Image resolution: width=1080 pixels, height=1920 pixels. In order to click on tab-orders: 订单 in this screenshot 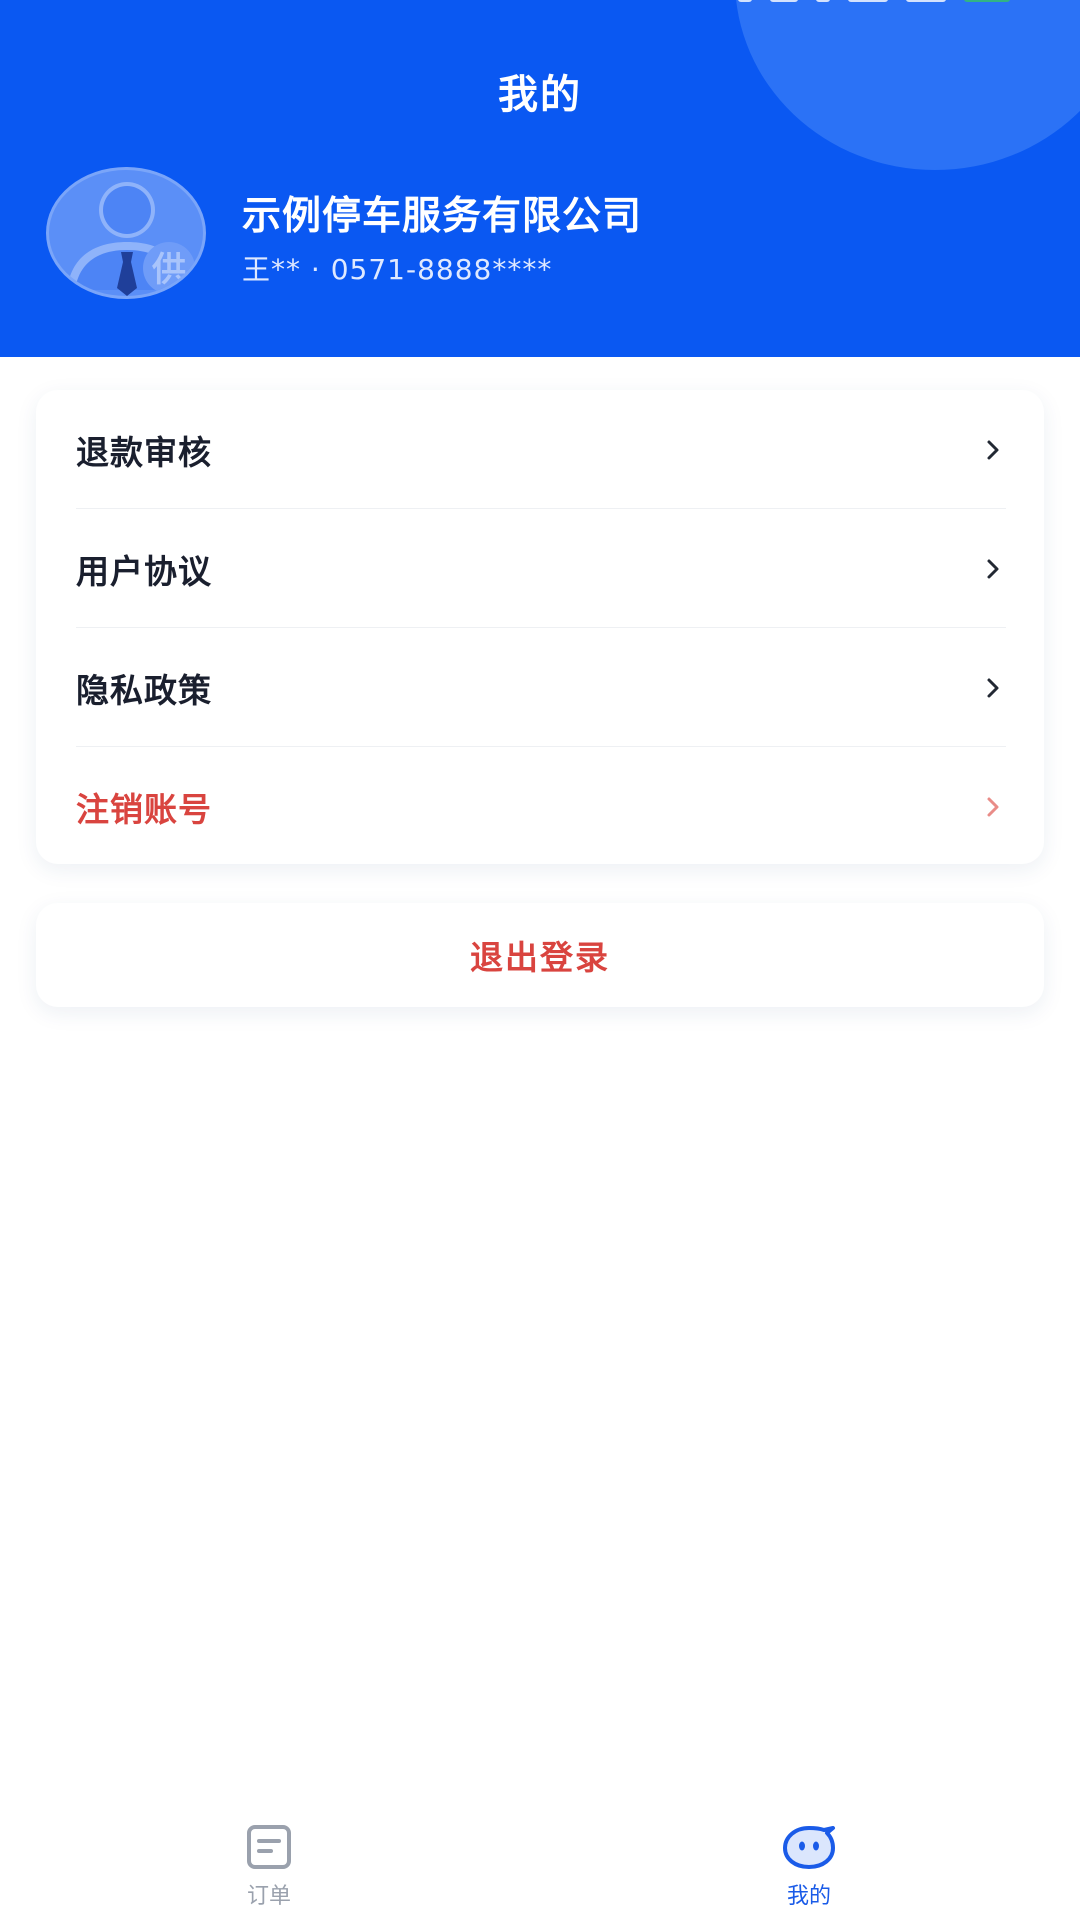, I will do `click(269, 1872)`.